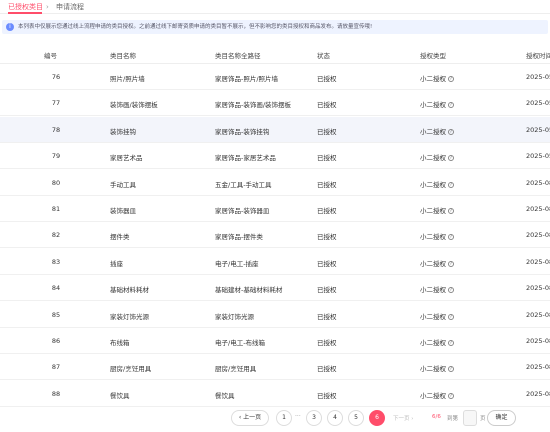 The width and height of the screenshot is (550, 432). I want to click on table-row: 86 布线箱 电子/电工-布线箱 已授权 小二授权? 2025-08, so click(275, 341).